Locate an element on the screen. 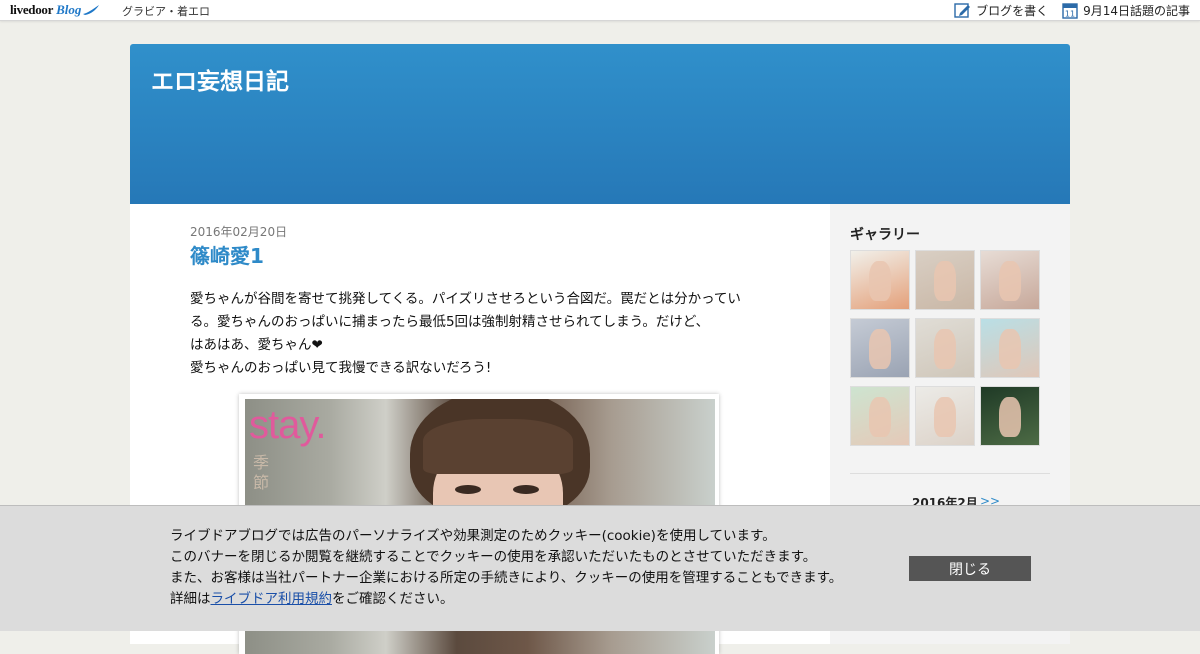 The image size is (1200, 654). blog-category-link: グラビア・着エロ is located at coordinates (166, 11).